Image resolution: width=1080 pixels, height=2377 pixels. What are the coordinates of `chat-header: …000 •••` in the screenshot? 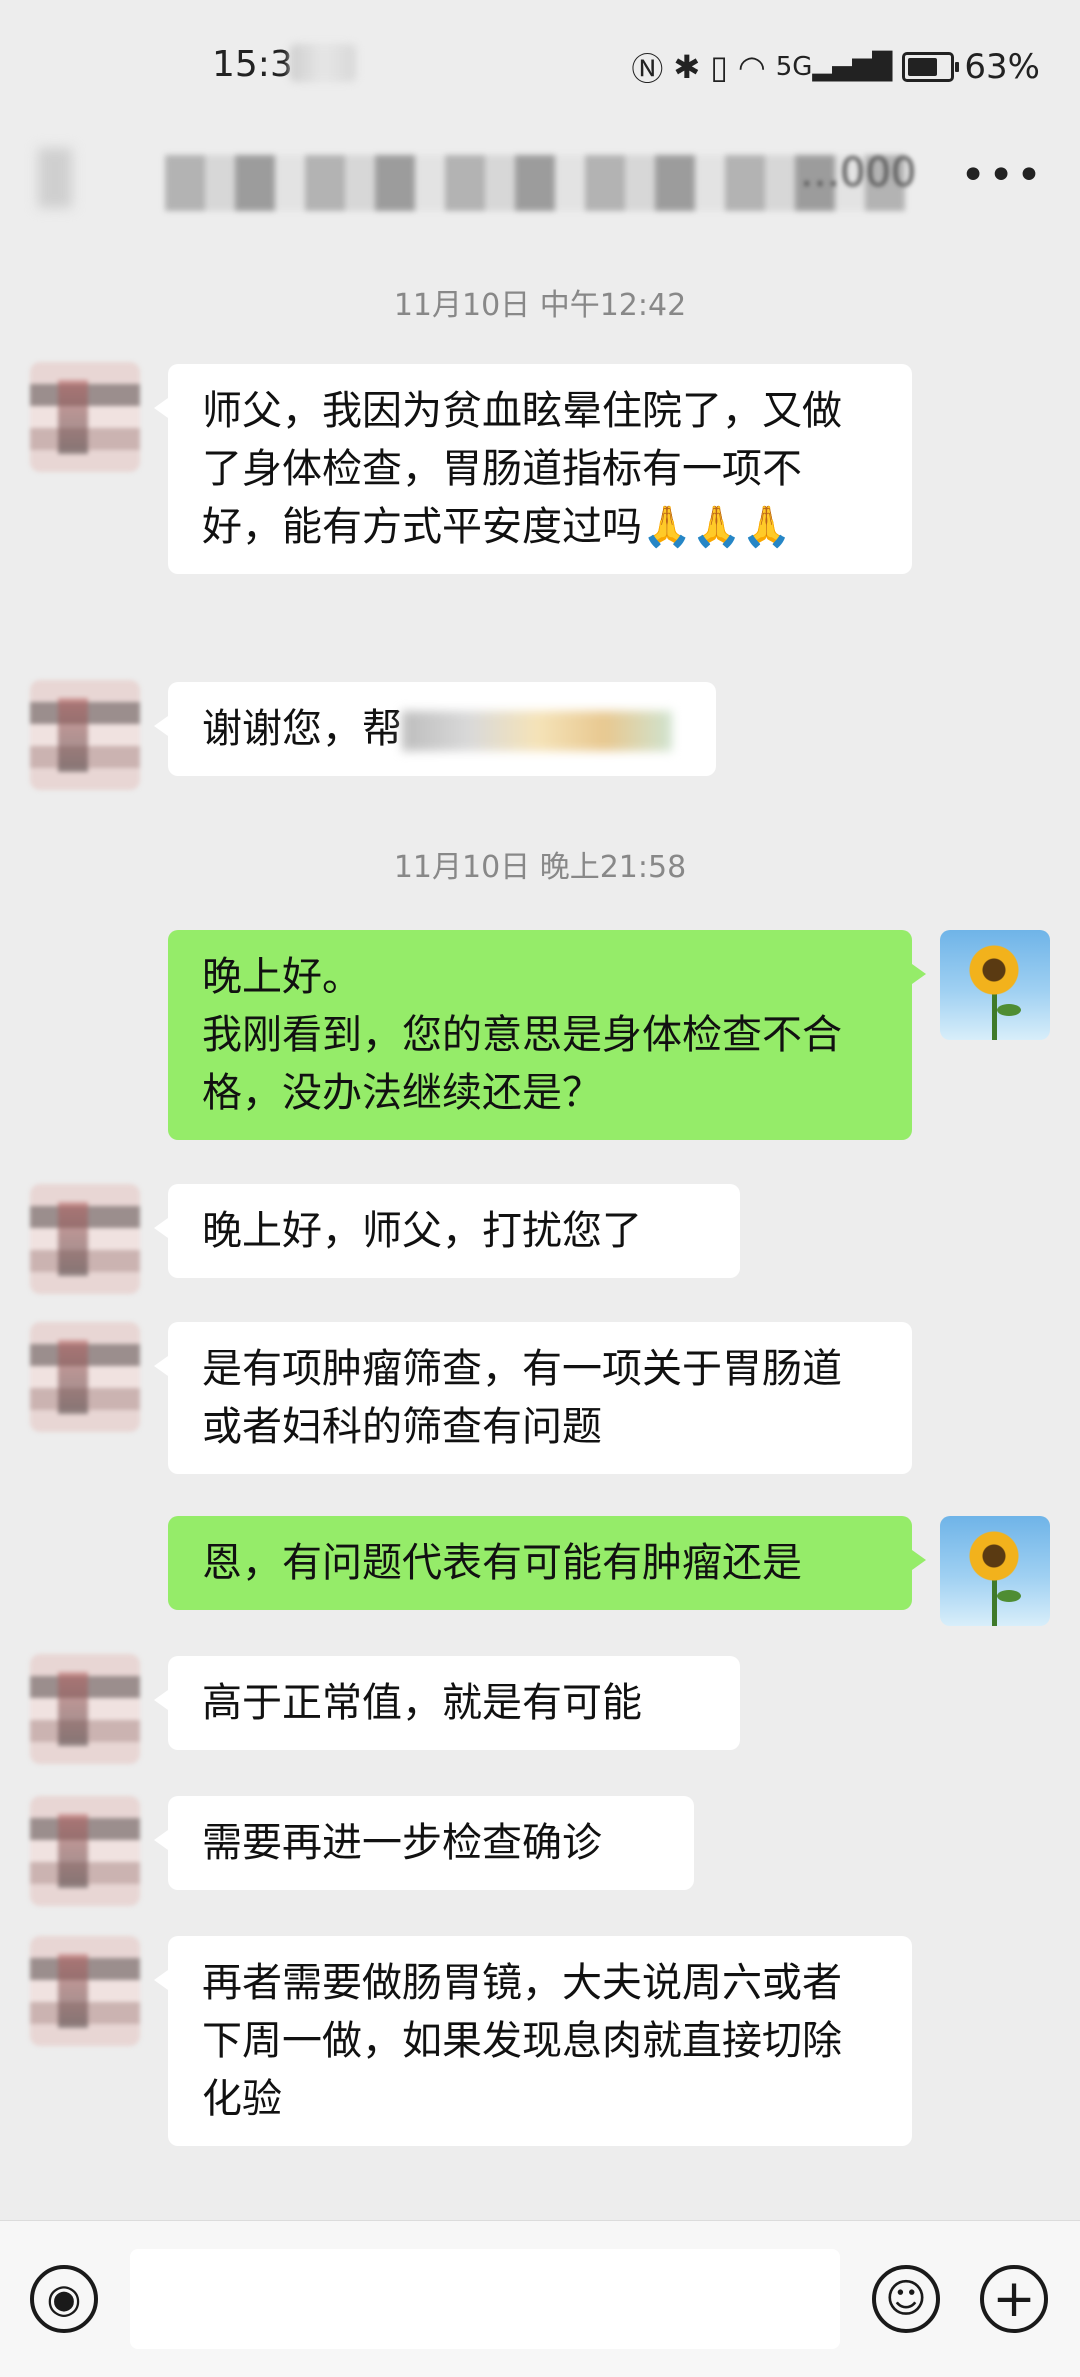 It's located at (540, 185).